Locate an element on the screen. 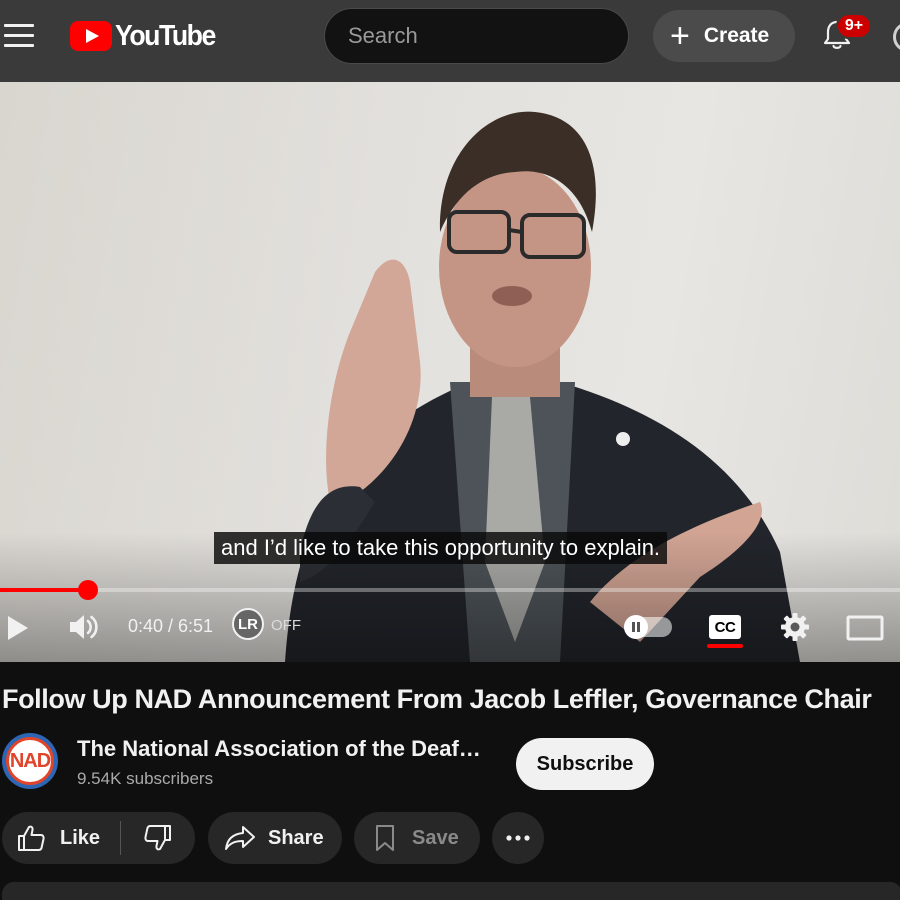 The image size is (900, 900). account-avatar is located at coordinates (896, 37).